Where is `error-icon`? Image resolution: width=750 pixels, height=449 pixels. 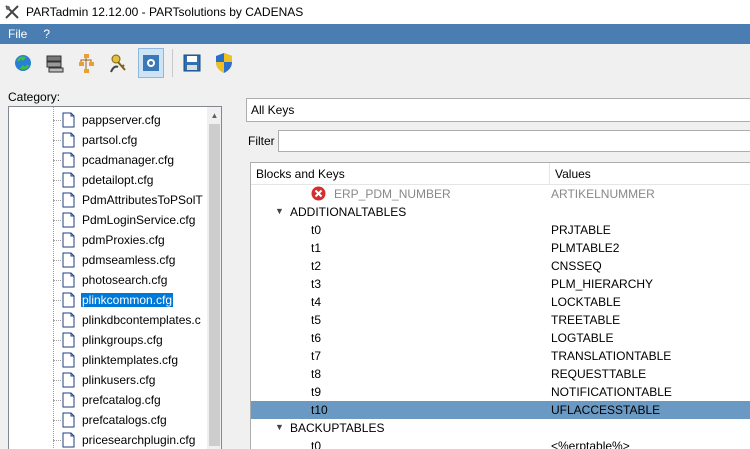
error-icon is located at coordinates (318, 193).